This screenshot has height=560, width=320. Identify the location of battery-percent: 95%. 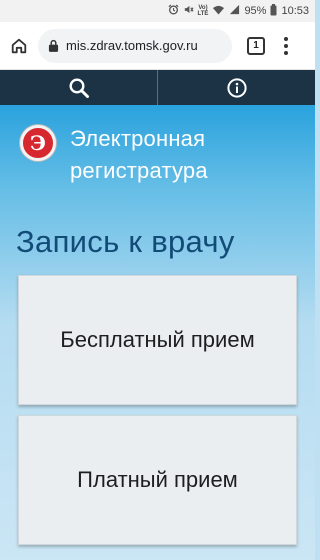
(255, 11).